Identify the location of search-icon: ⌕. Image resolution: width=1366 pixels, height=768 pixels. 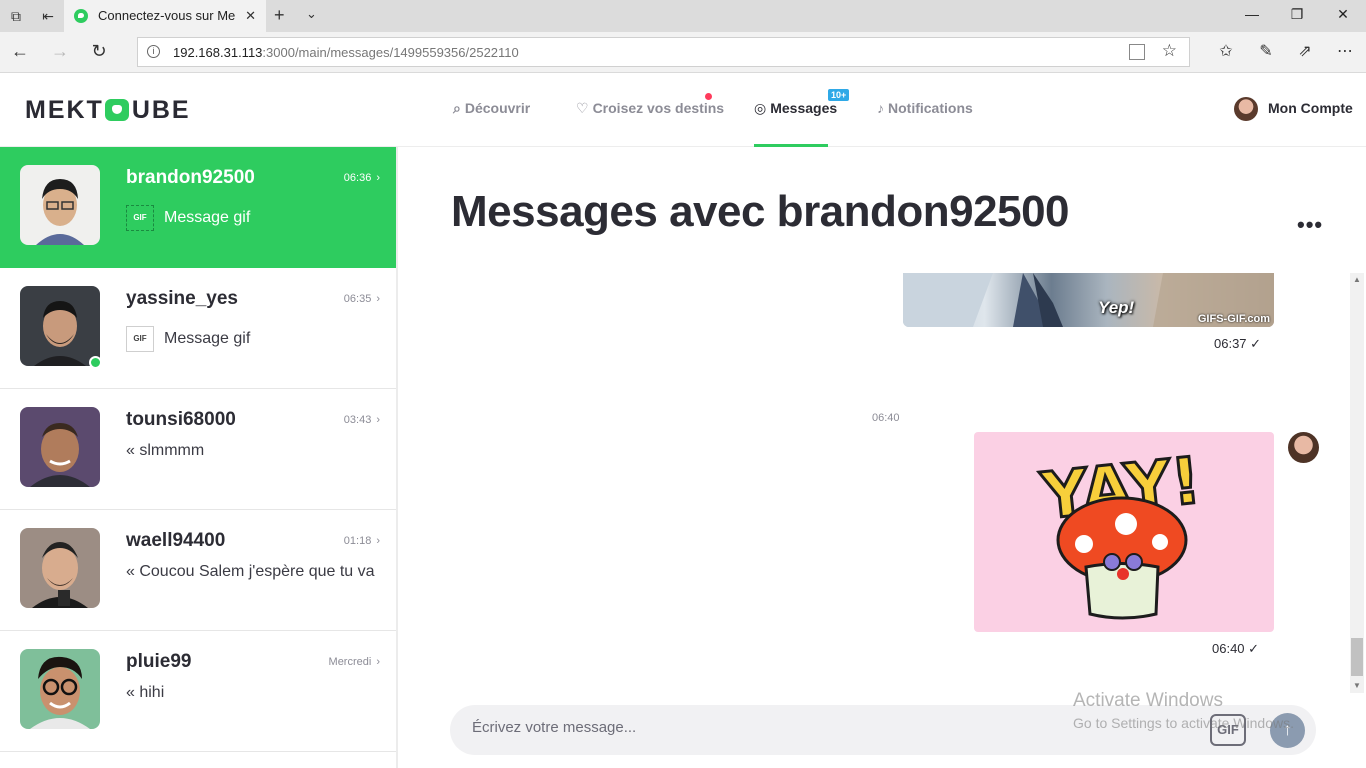
(457, 108).